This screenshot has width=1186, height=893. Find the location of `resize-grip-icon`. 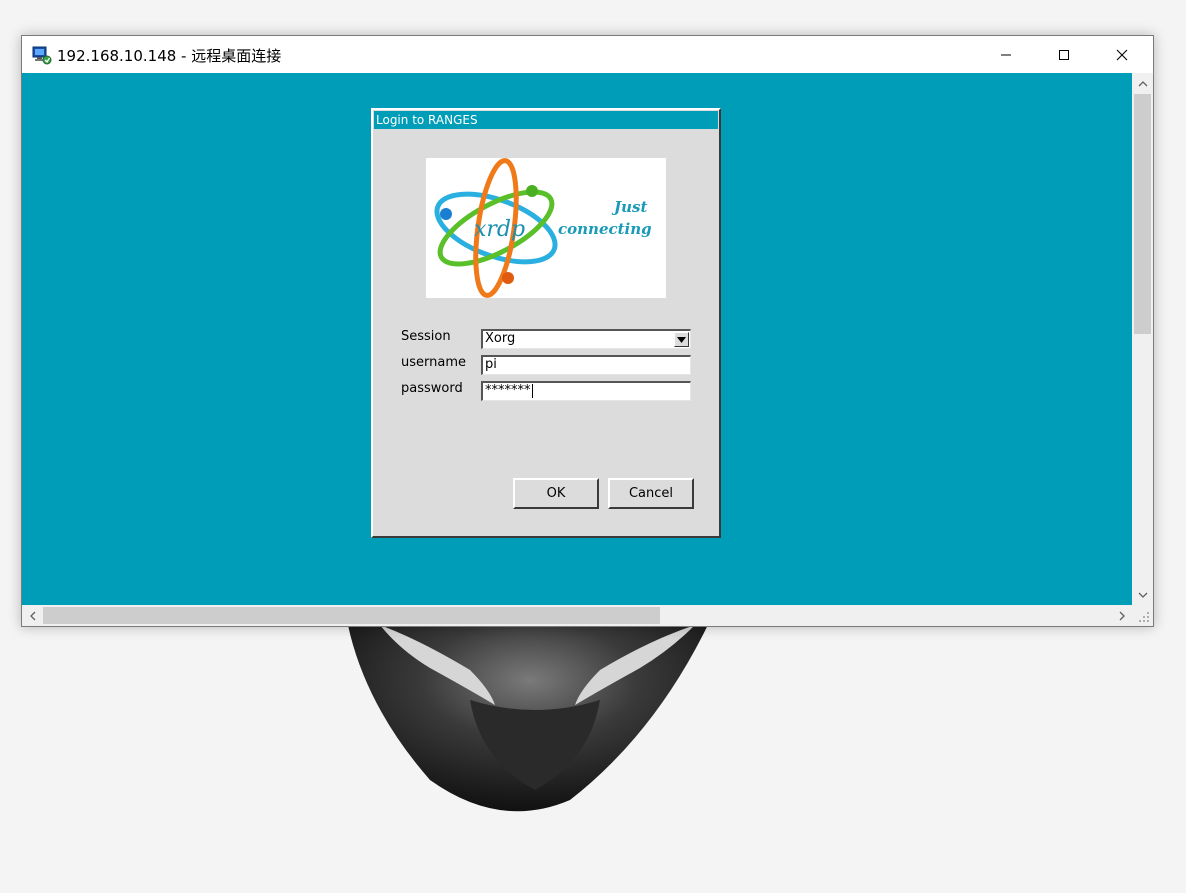

resize-grip-icon is located at coordinates (1144, 617).